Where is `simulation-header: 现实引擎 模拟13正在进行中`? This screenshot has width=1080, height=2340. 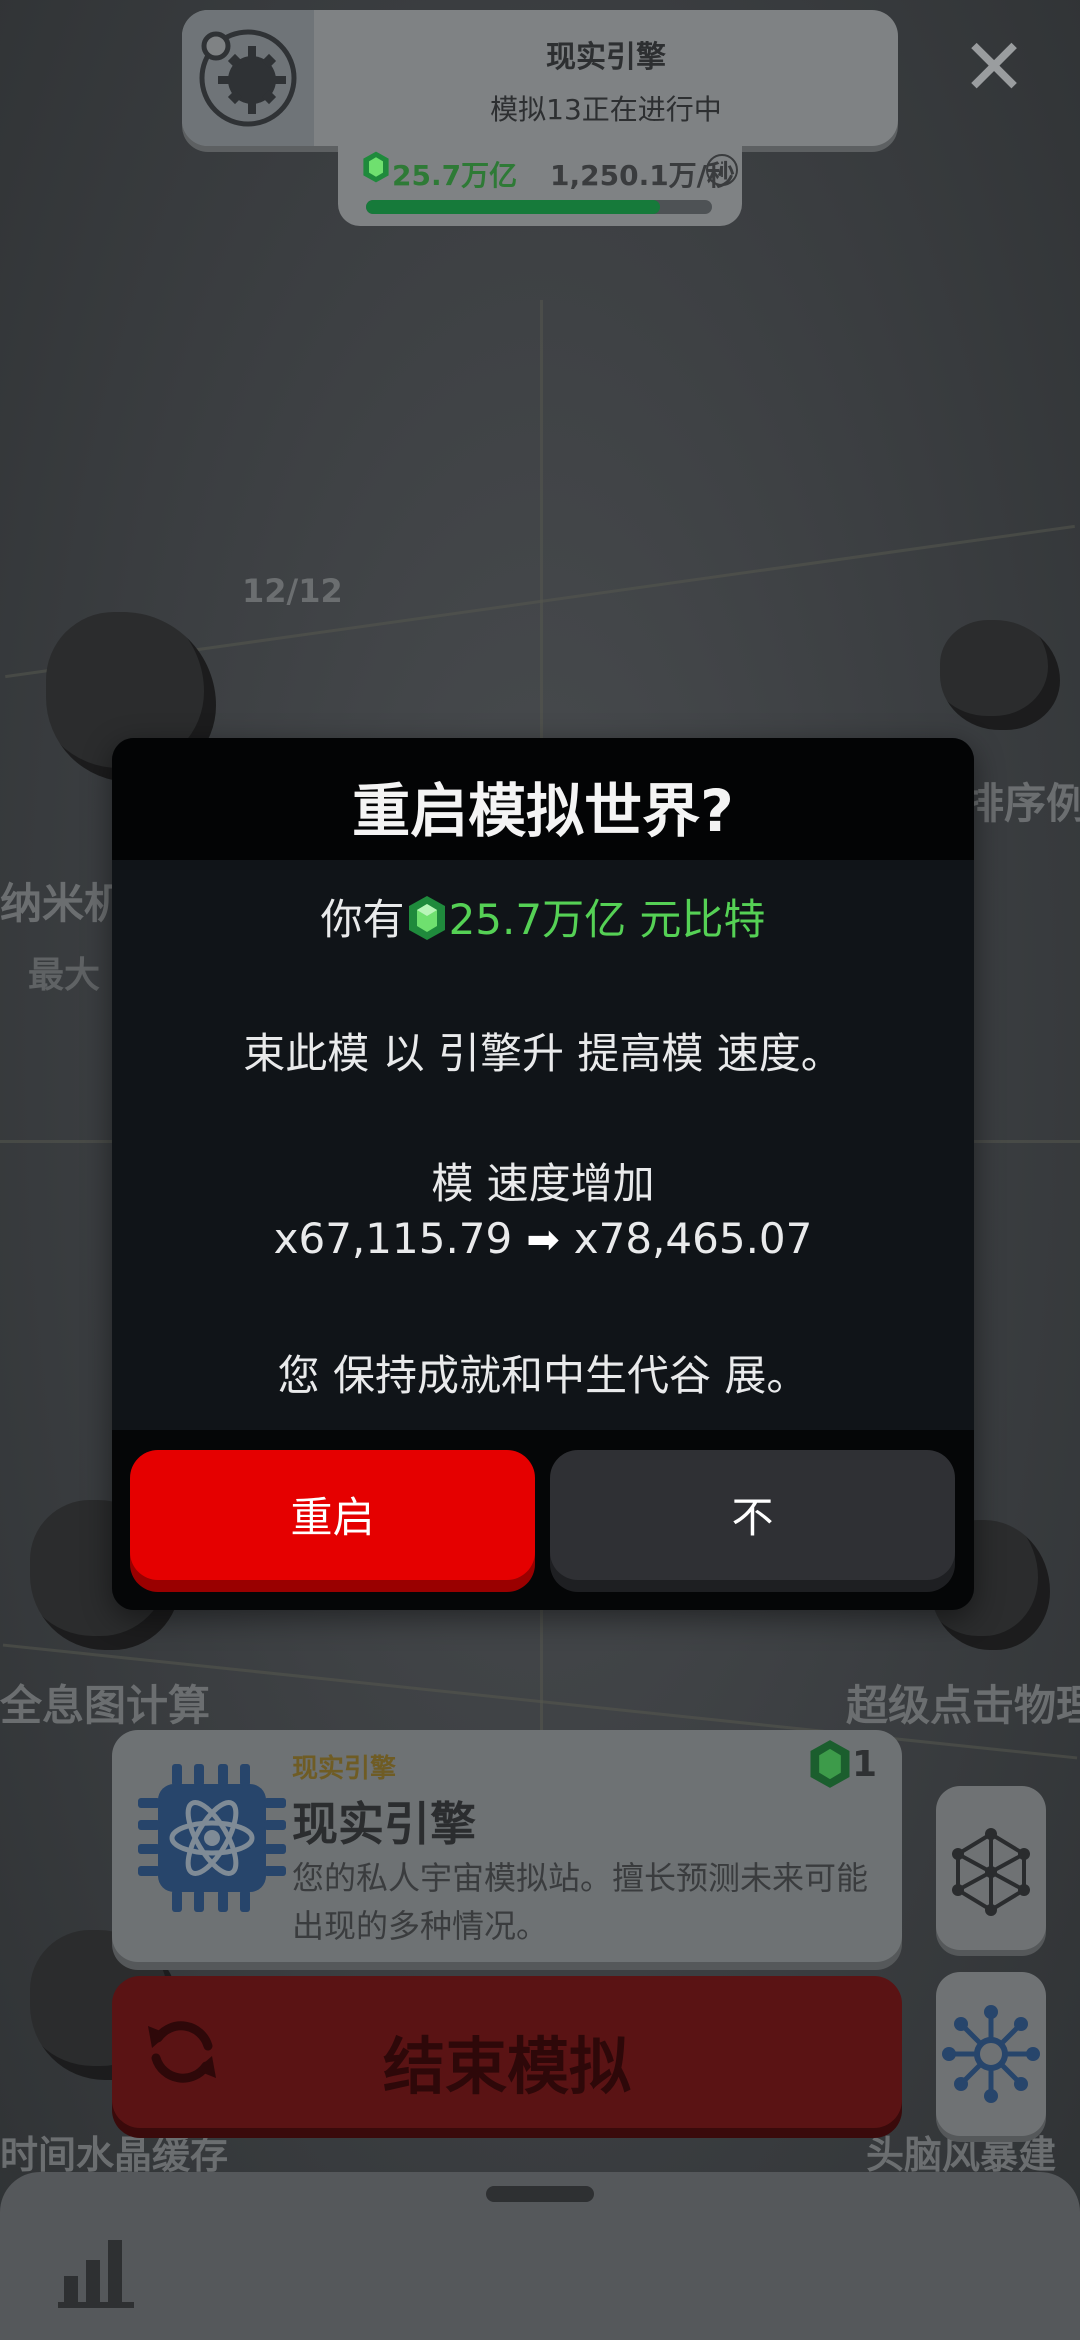
simulation-header: 现实引擎 模拟13正在进行中 is located at coordinates (540, 78).